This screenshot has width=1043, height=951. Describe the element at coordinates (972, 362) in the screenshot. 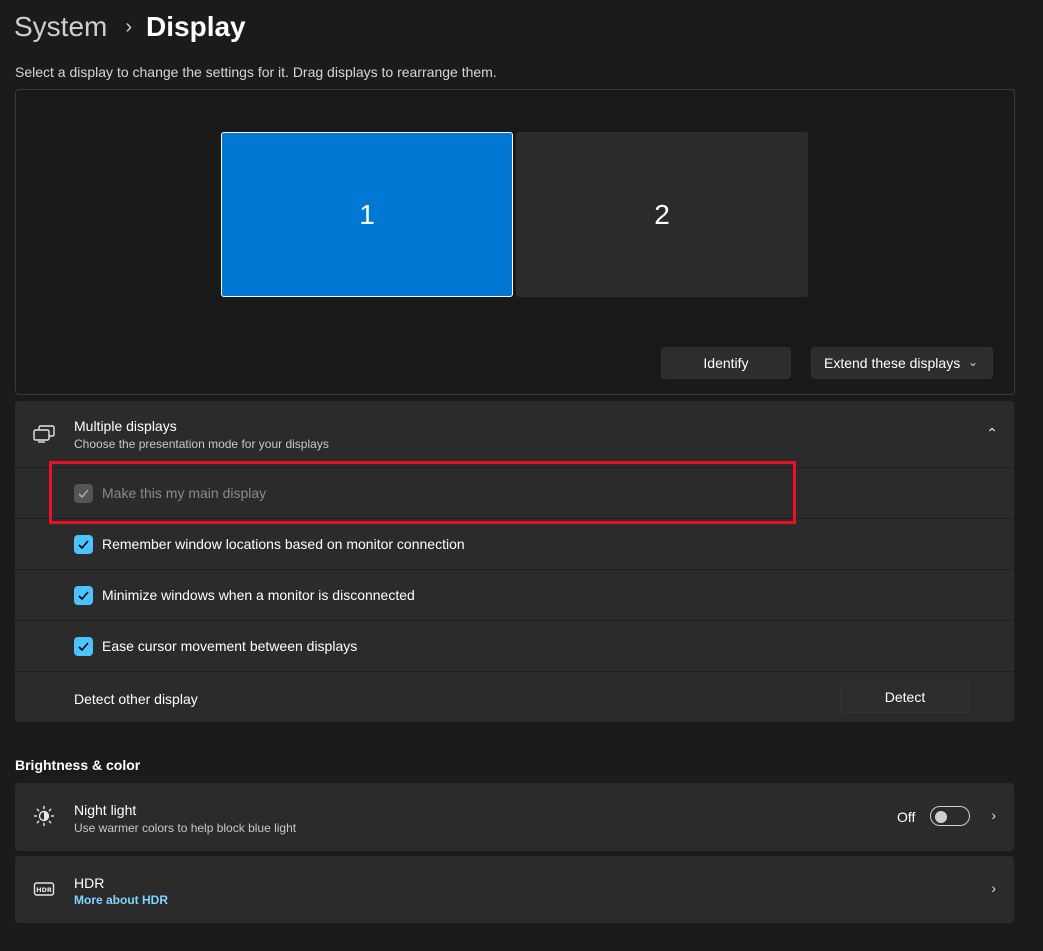

I see `chevron-down-icon: ⌄` at that location.